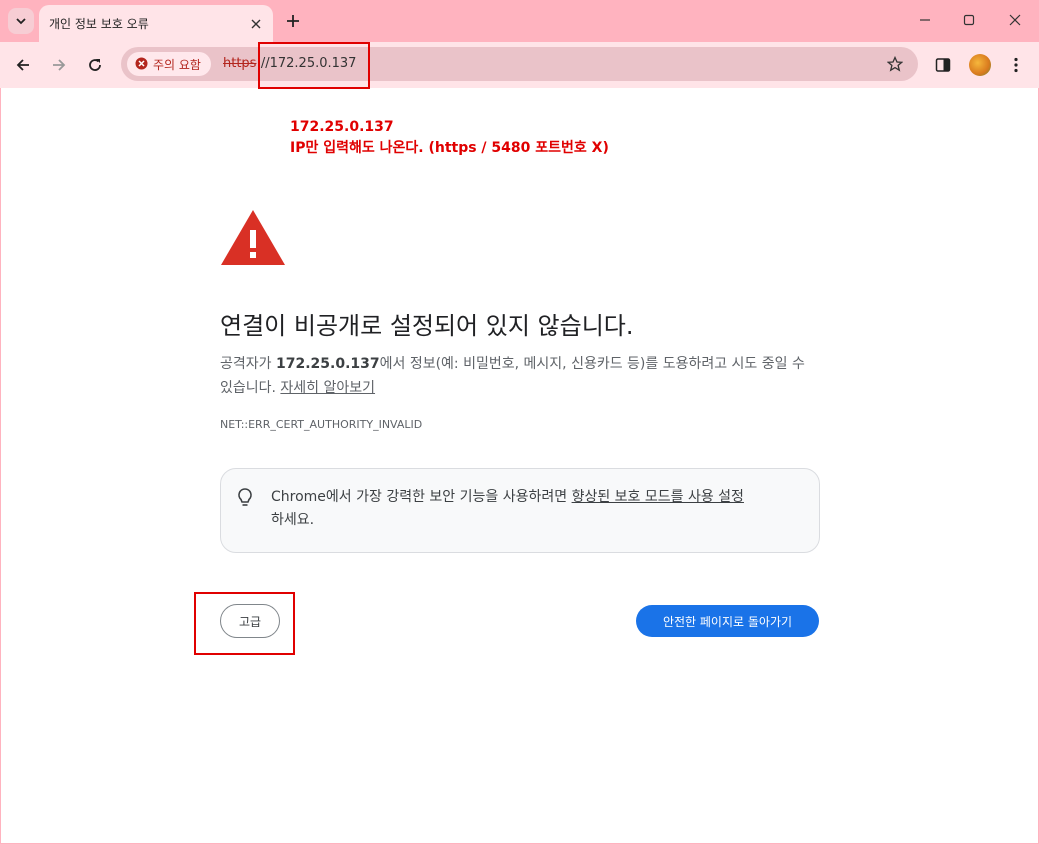 Image resolution: width=1039 pixels, height=844 pixels. I want to click on enhanced-protection-link: 향상된 보호 모드를 사용 설정, so click(658, 497).